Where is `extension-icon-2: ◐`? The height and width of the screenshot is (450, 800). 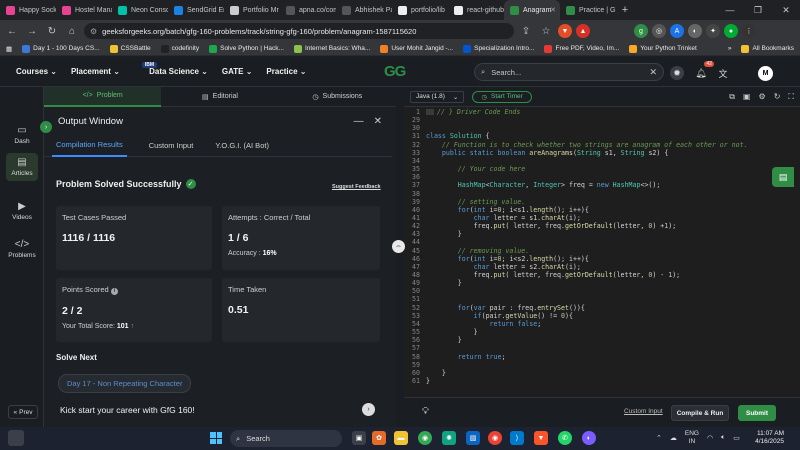 extension-icon-2: ◐ is located at coordinates (695, 31).